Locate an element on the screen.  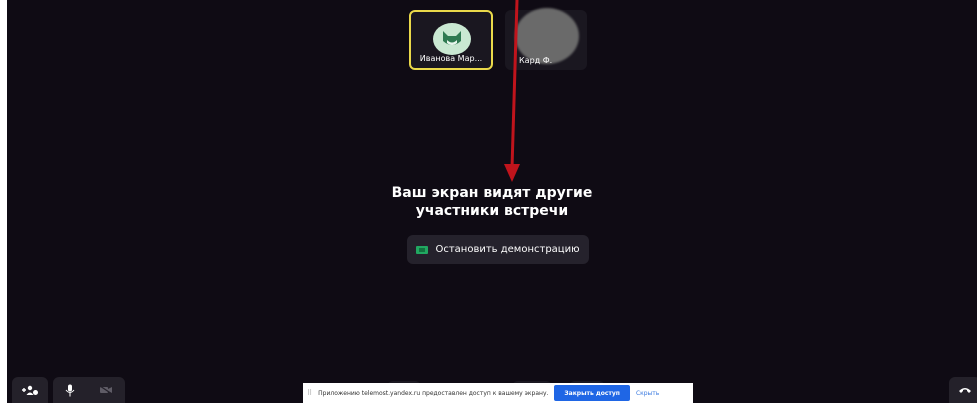
hangup-control is located at coordinates (963, 390).